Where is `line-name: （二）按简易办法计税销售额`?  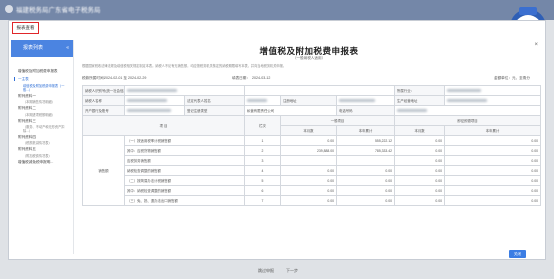 line-name: （二）按简易办法计税销售额 is located at coordinates (184, 180).